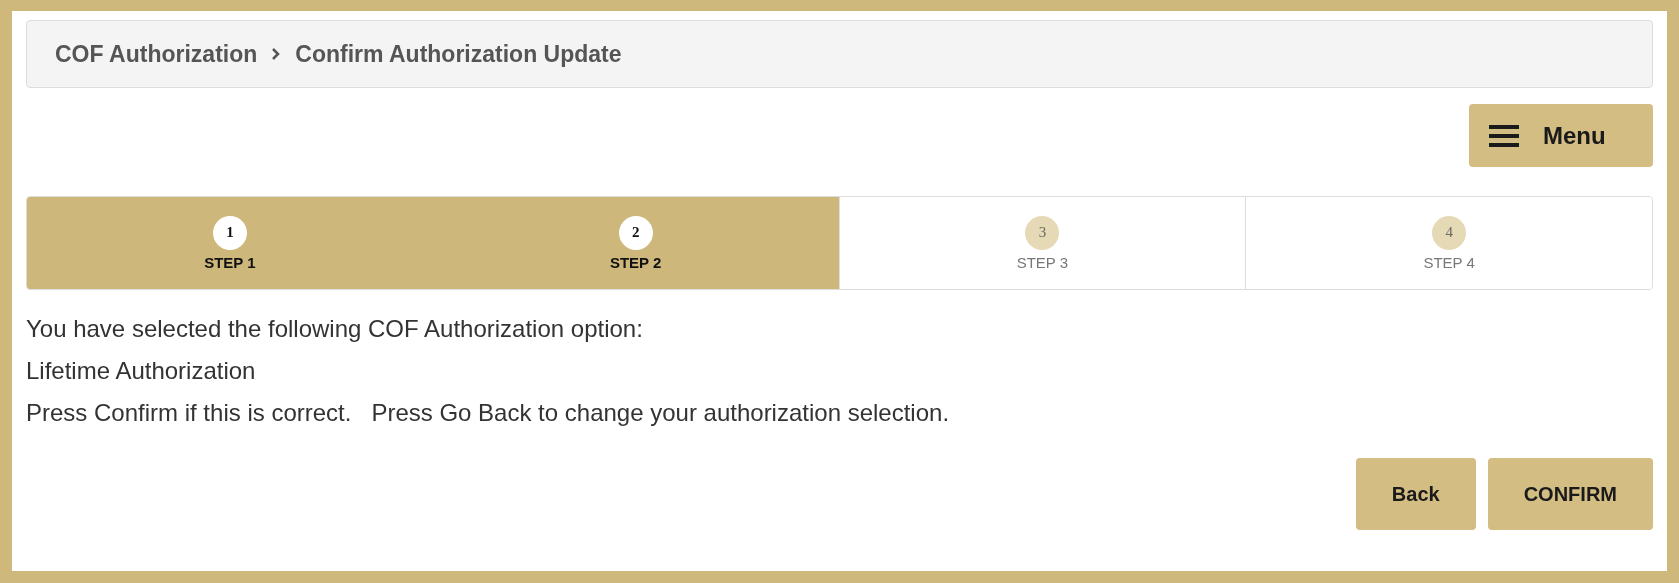 Image resolution: width=1679 pixels, height=583 pixels. Describe the element at coordinates (635, 232) in the screenshot. I see `step-number: 2` at that location.